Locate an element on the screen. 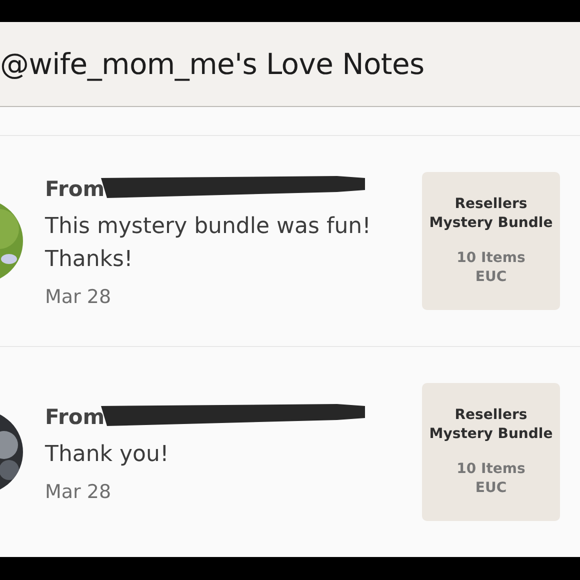 This screenshot has width=580, height=580. note-message: Thank you! is located at coordinates (107, 454).